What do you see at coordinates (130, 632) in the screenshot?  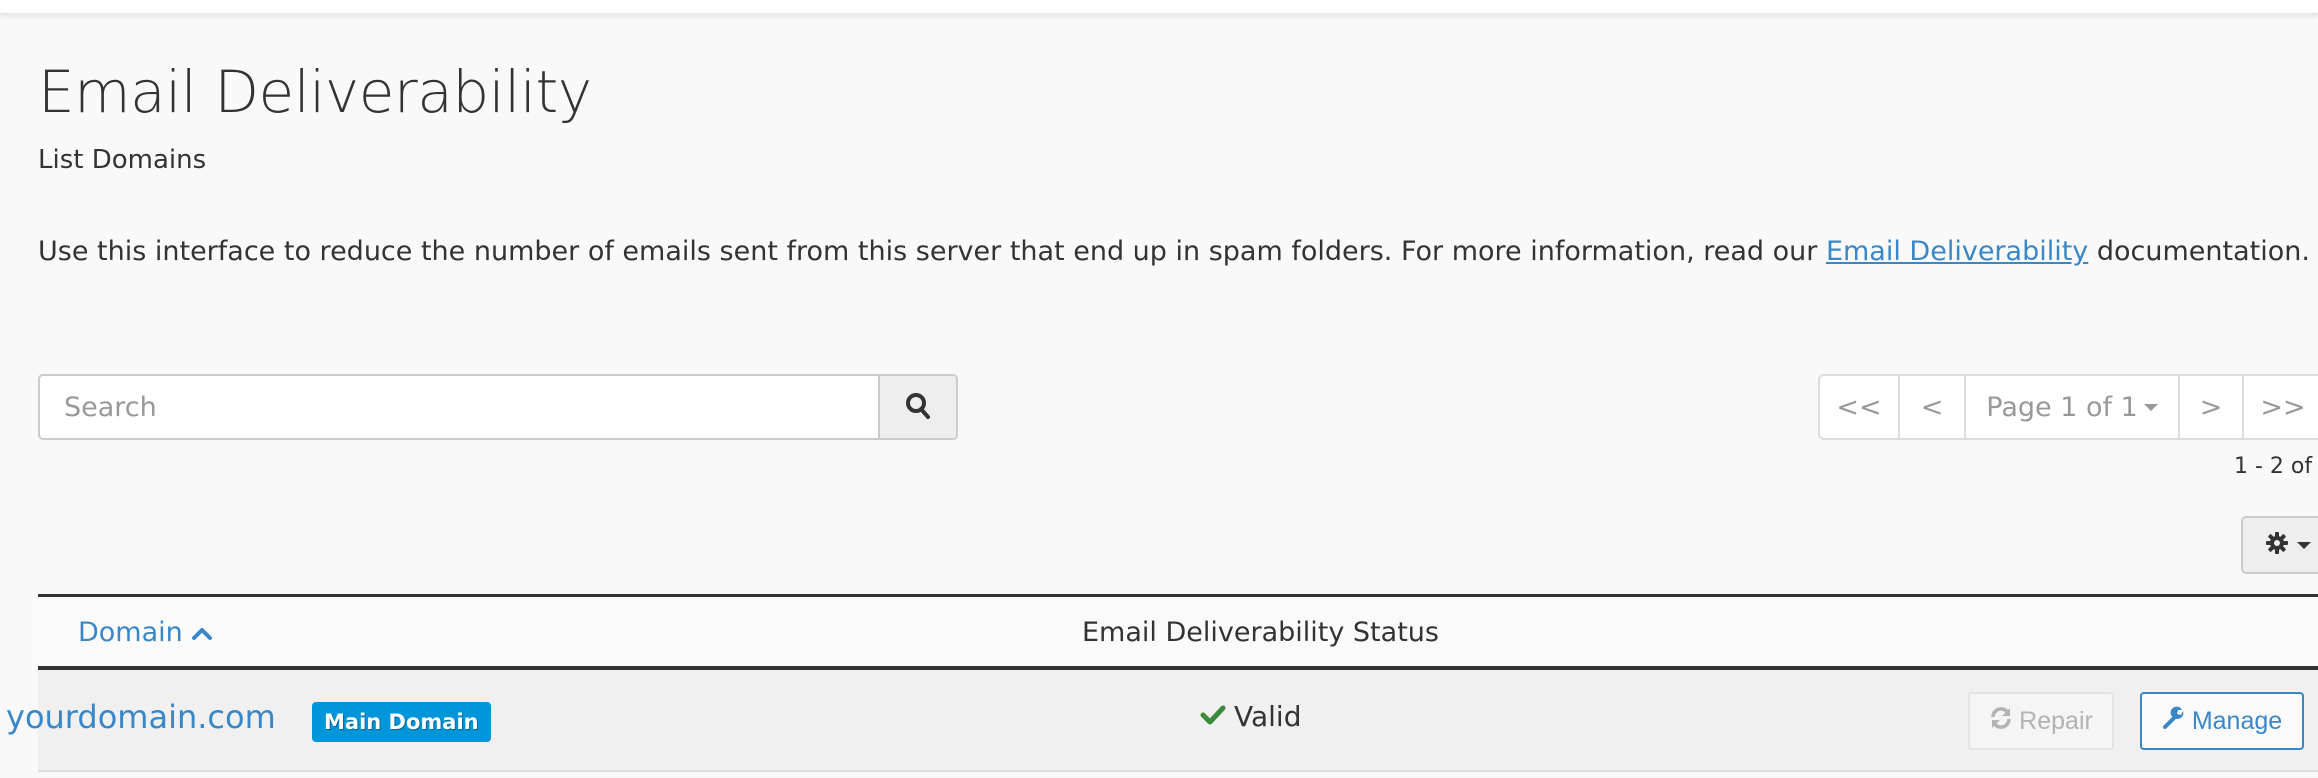 I see `column-header-domain-label: Domain` at bounding box center [130, 632].